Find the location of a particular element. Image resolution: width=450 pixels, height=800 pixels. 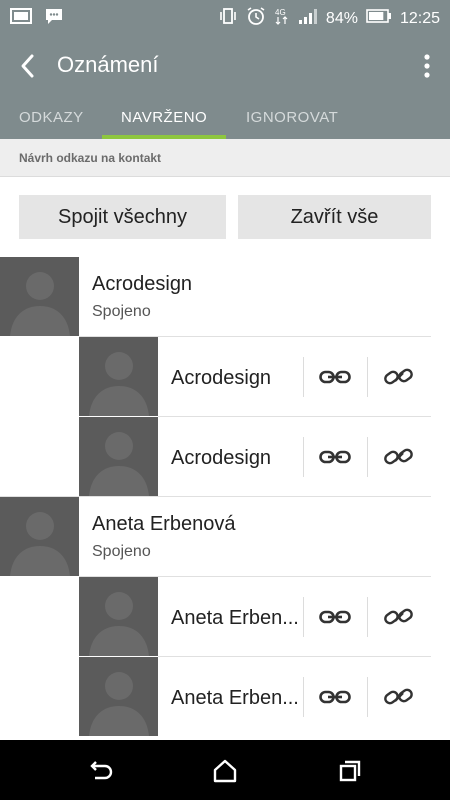

back-arrow-icon is located at coordinates (29, 66).